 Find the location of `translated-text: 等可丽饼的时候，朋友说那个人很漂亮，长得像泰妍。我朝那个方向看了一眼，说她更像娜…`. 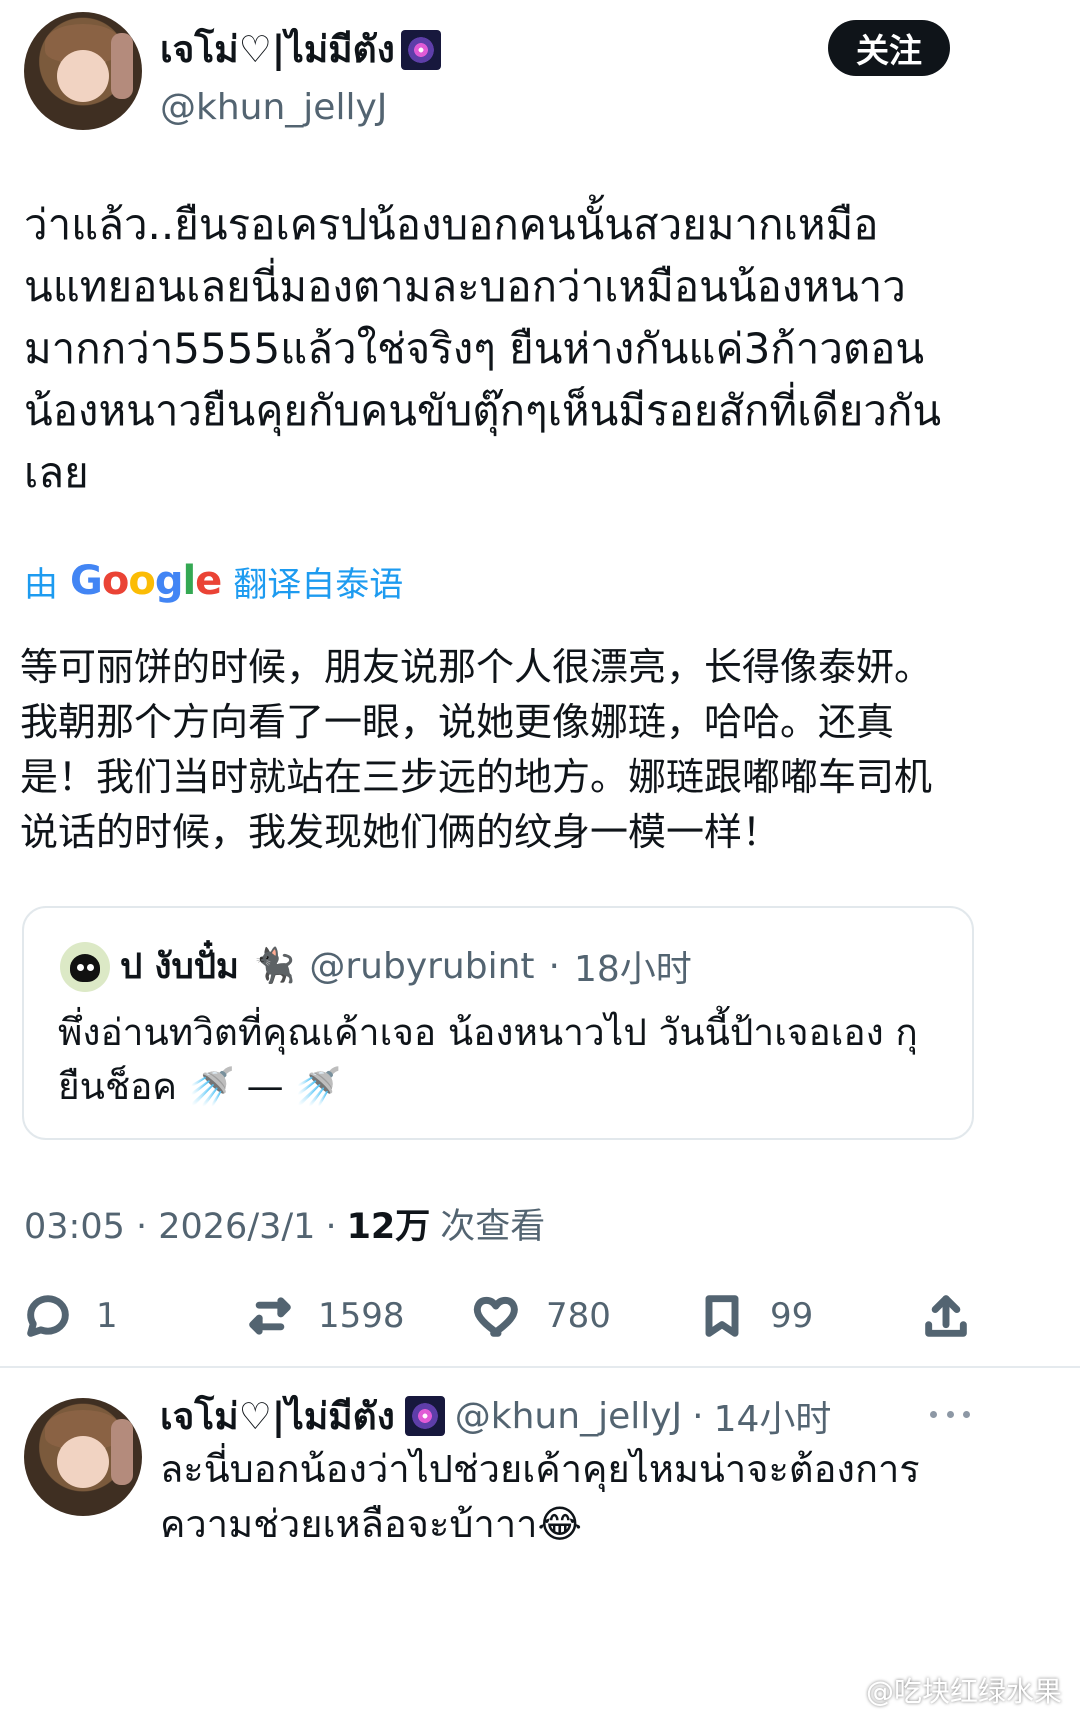

translated-text: 等可丽饼的时候，朋友说那个人很漂亮，长得像泰妍。我朝那个方向看了一眼，说她更像娜… is located at coordinates (476, 749).